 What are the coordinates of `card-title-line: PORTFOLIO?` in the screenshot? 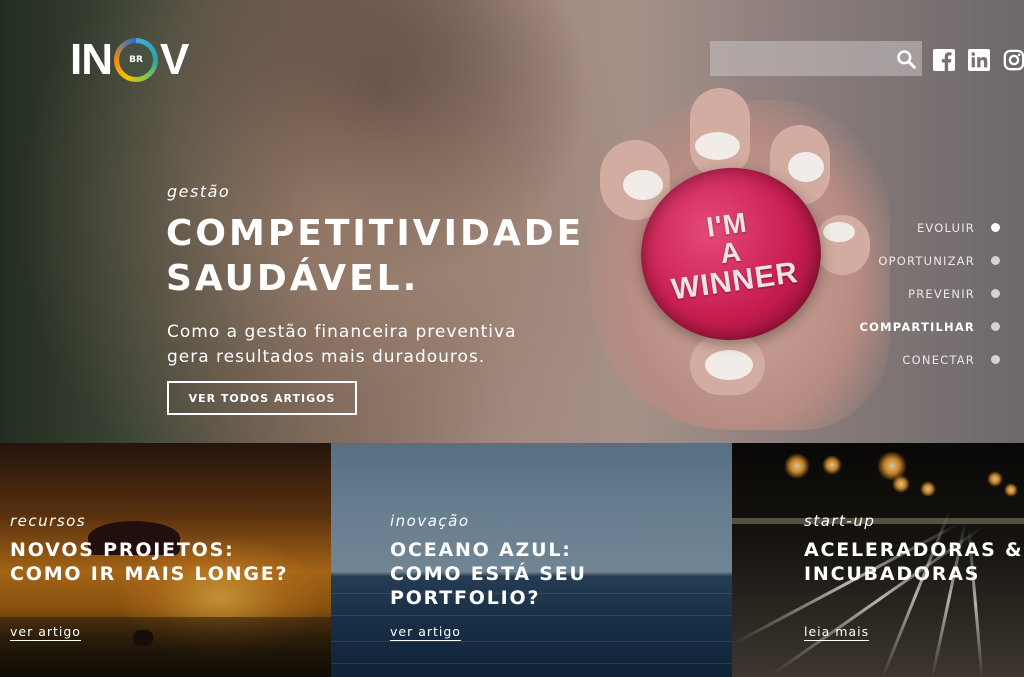 It's located at (465, 598).